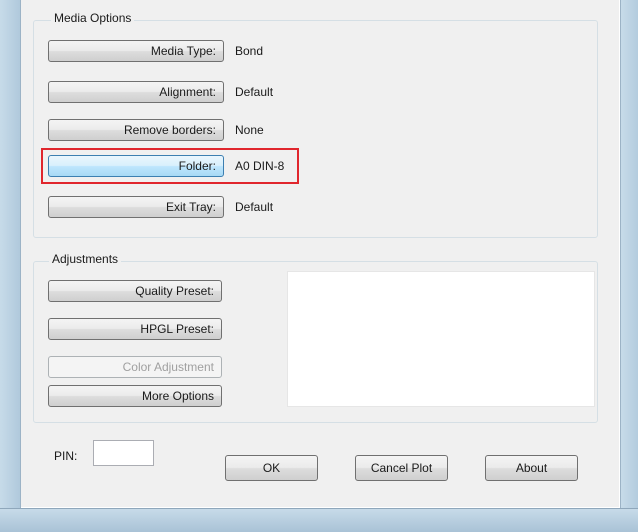 This screenshot has height=532, width=638. Describe the element at coordinates (135, 329) in the screenshot. I see `hpgl-preset-button: HPGL Preset:` at that location.